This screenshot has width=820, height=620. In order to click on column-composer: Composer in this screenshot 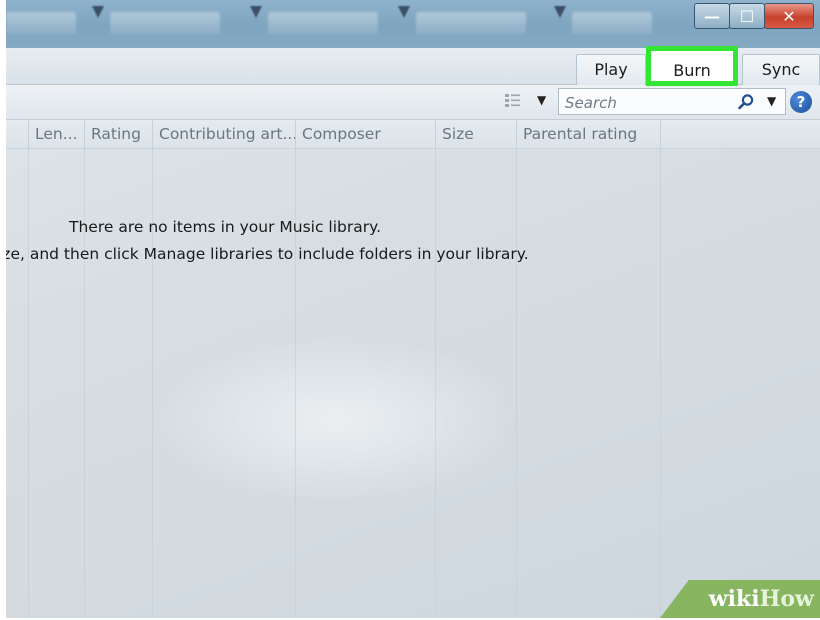, I will do `click(365, 134)`.